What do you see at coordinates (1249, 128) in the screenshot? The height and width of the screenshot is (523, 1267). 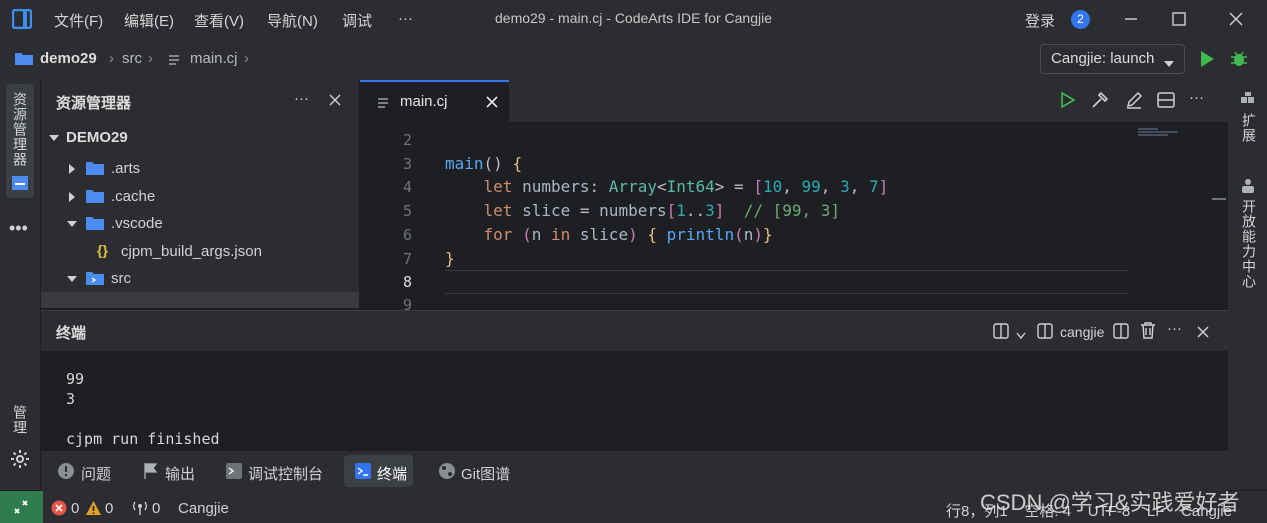 I see `extensions-label: 扩展` at bounding box center [1249, 128].